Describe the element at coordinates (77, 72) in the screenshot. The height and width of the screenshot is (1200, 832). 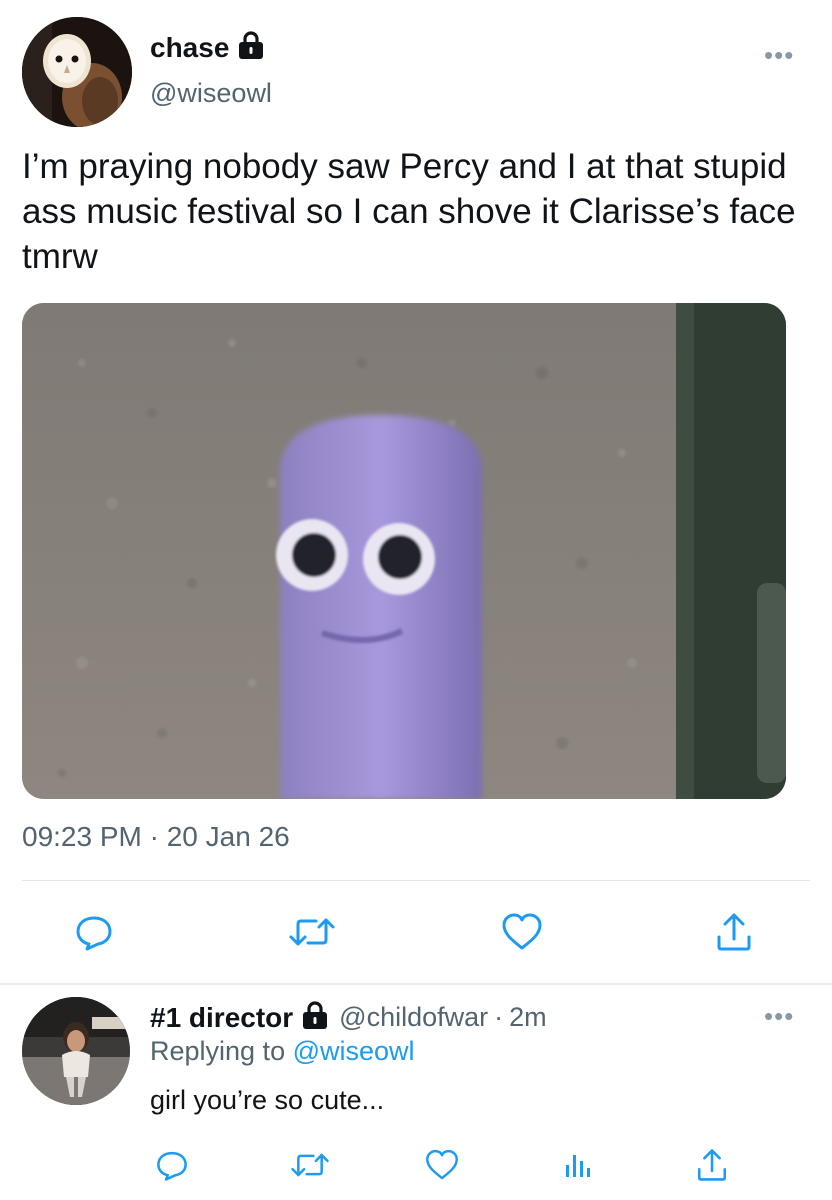
I see `avatar` at that location.